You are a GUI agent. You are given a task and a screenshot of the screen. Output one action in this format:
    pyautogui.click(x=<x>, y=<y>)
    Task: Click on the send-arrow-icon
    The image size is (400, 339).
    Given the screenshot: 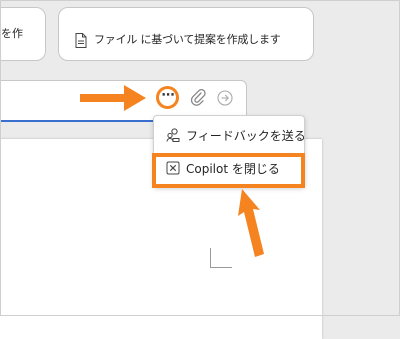 What is the action you would take?
    pyautogui.click(x=225, y=98)
    